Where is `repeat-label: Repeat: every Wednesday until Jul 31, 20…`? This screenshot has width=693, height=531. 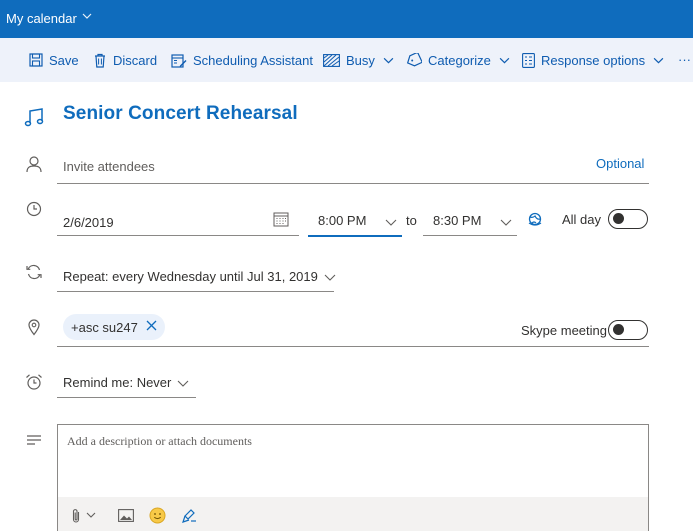
repeat-label: Repeat: every Wednesday until Jul 31, 20… is located at coordinates (190, 276).